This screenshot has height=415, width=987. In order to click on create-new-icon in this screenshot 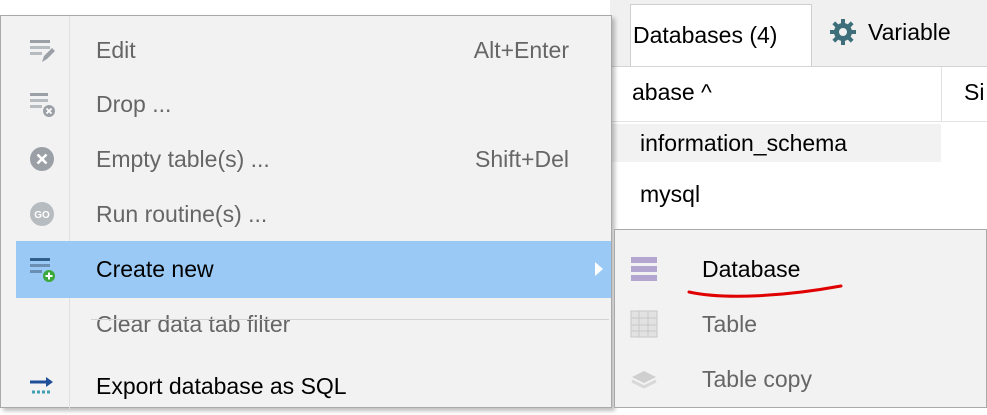, I will do `click(42, 270)`.